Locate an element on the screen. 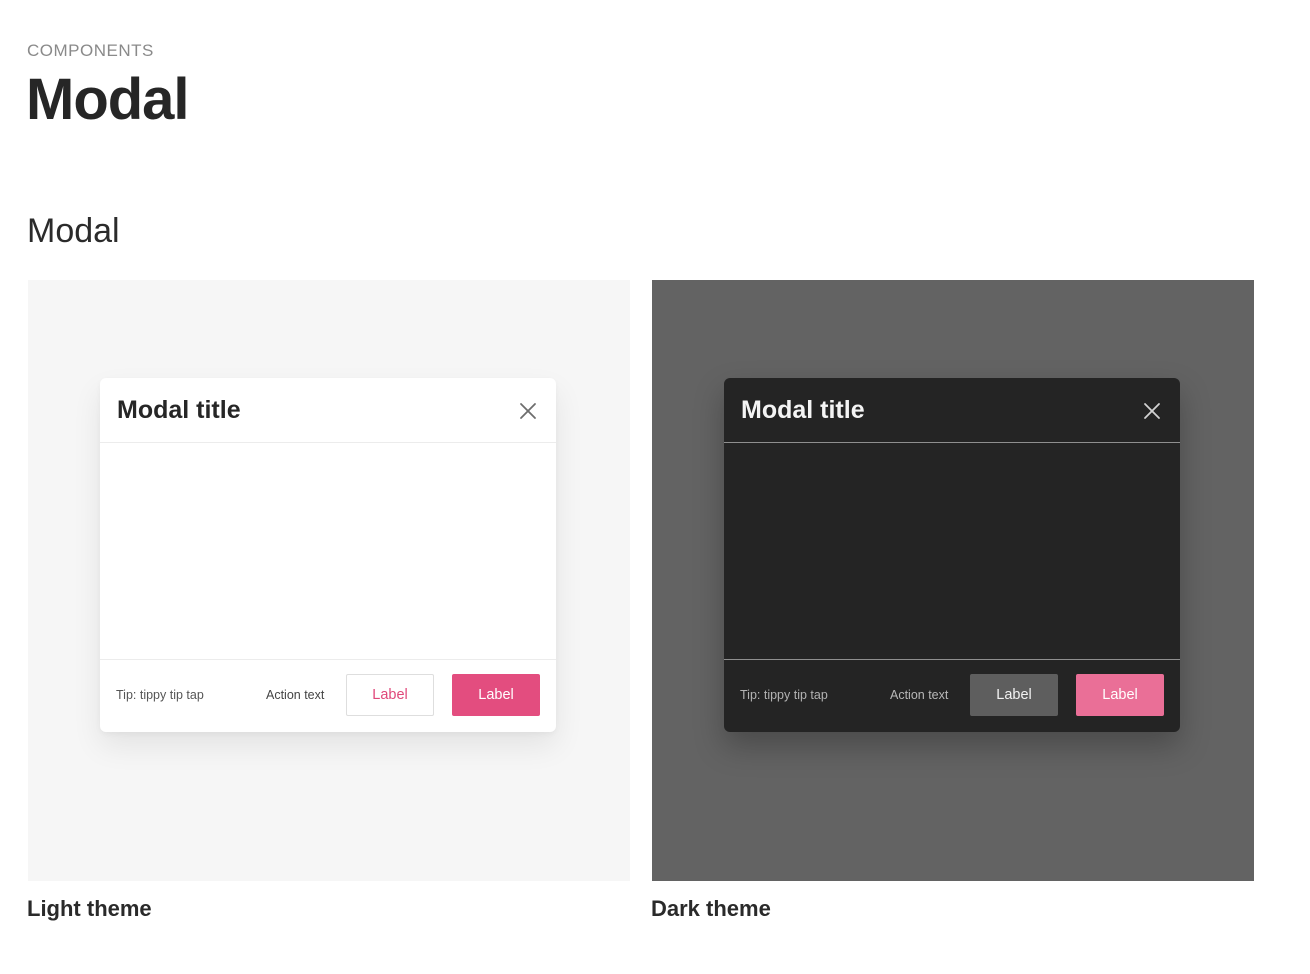 Image resolution: width=1310 pixels, height=974 pixels. light-theme-caption: Light theme is located at coordinates (89, 908).